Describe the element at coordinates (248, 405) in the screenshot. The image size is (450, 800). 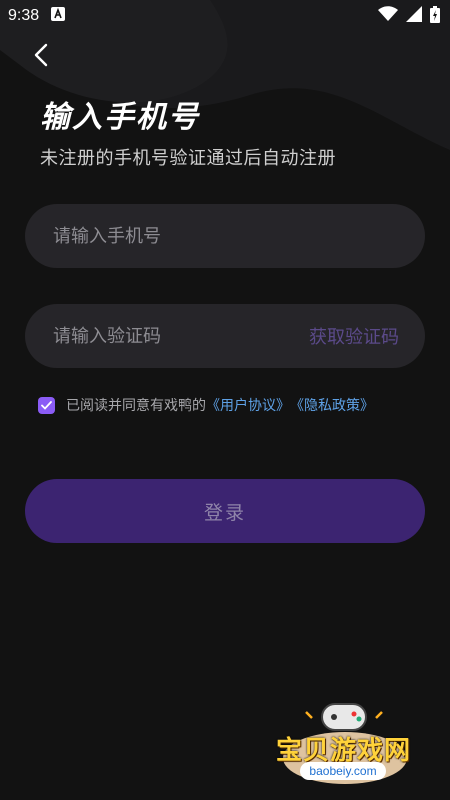
I see `user-agreement-link: 《用户协议》` at that location.